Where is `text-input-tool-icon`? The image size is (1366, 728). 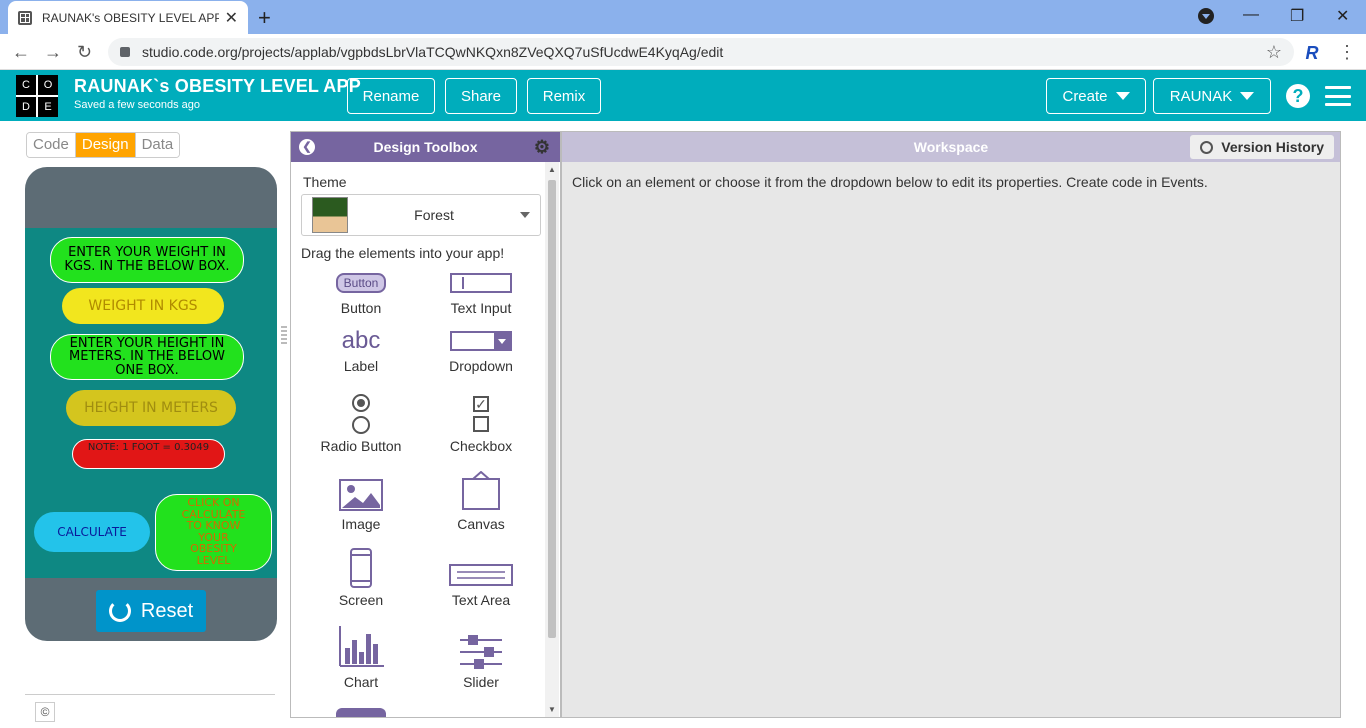 text-input-tool-icon is located at coordinates (481, 283).